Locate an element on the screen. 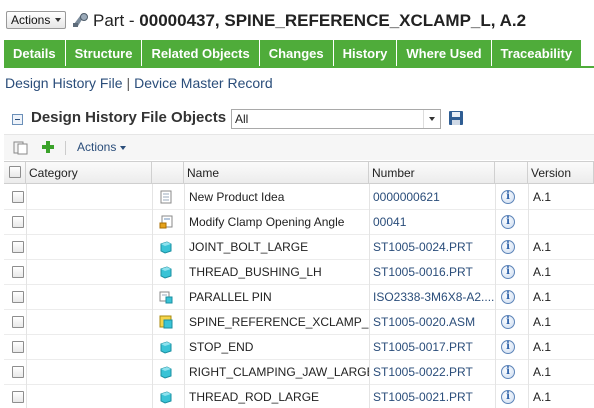 Image resolution: width=594 pixels, height=408 pixels. save-icon is located at coordinates (456, 118).